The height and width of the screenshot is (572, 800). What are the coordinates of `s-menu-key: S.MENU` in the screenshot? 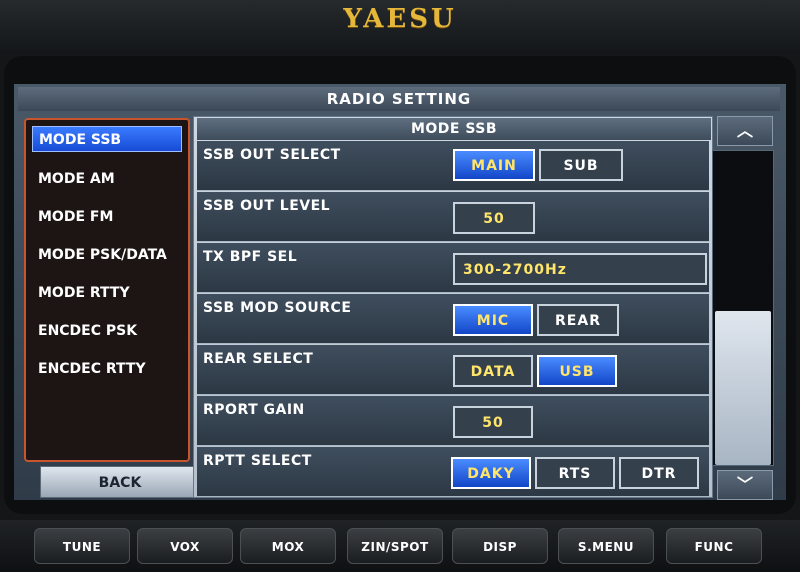 It's located at (606, 546).